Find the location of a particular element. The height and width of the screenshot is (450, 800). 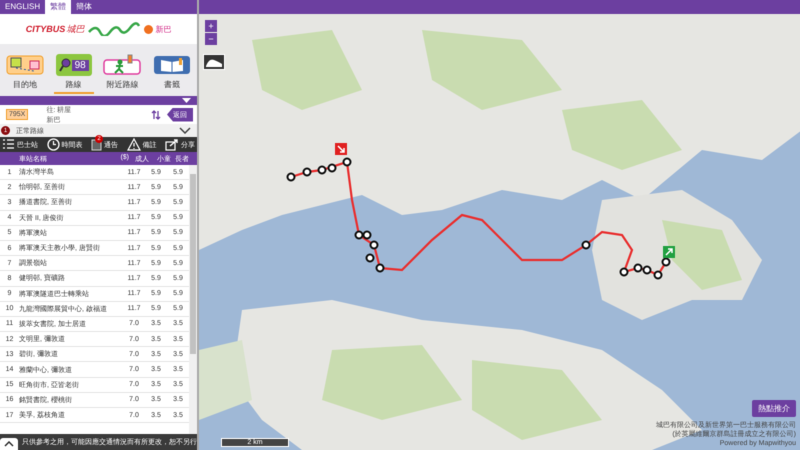

nav-tab: 書籤 is located at coordinates (172, 74).